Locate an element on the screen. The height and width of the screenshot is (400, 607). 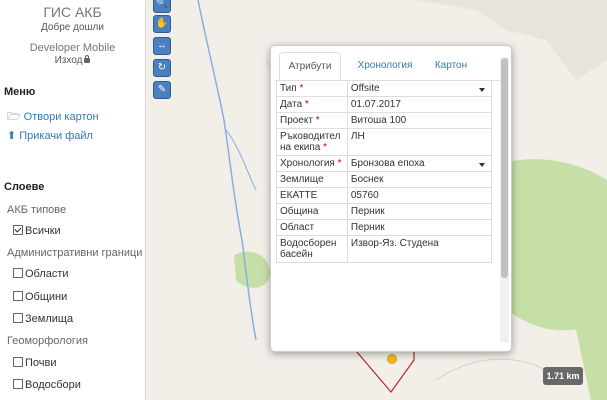
attribute-value: 05760 is located at coordinates (419, 195).